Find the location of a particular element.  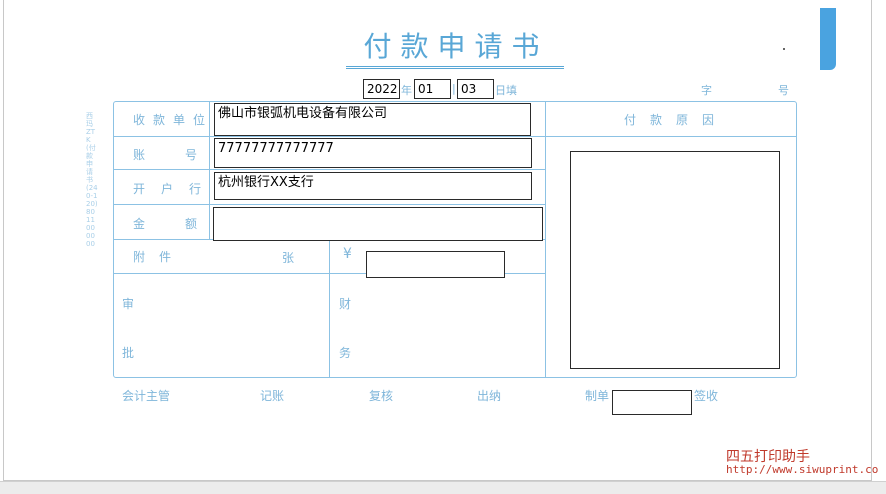

accountant-label: 会计主管 is located at coordinates (146, 396).